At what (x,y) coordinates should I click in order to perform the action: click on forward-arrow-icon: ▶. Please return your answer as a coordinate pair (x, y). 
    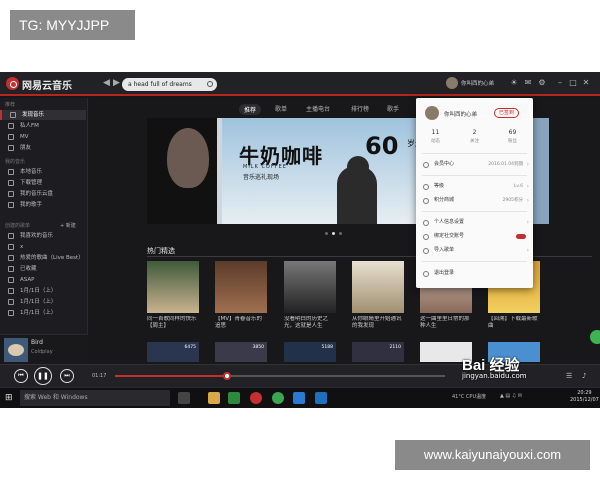
    Looking at the image, I should click on (117, 83).